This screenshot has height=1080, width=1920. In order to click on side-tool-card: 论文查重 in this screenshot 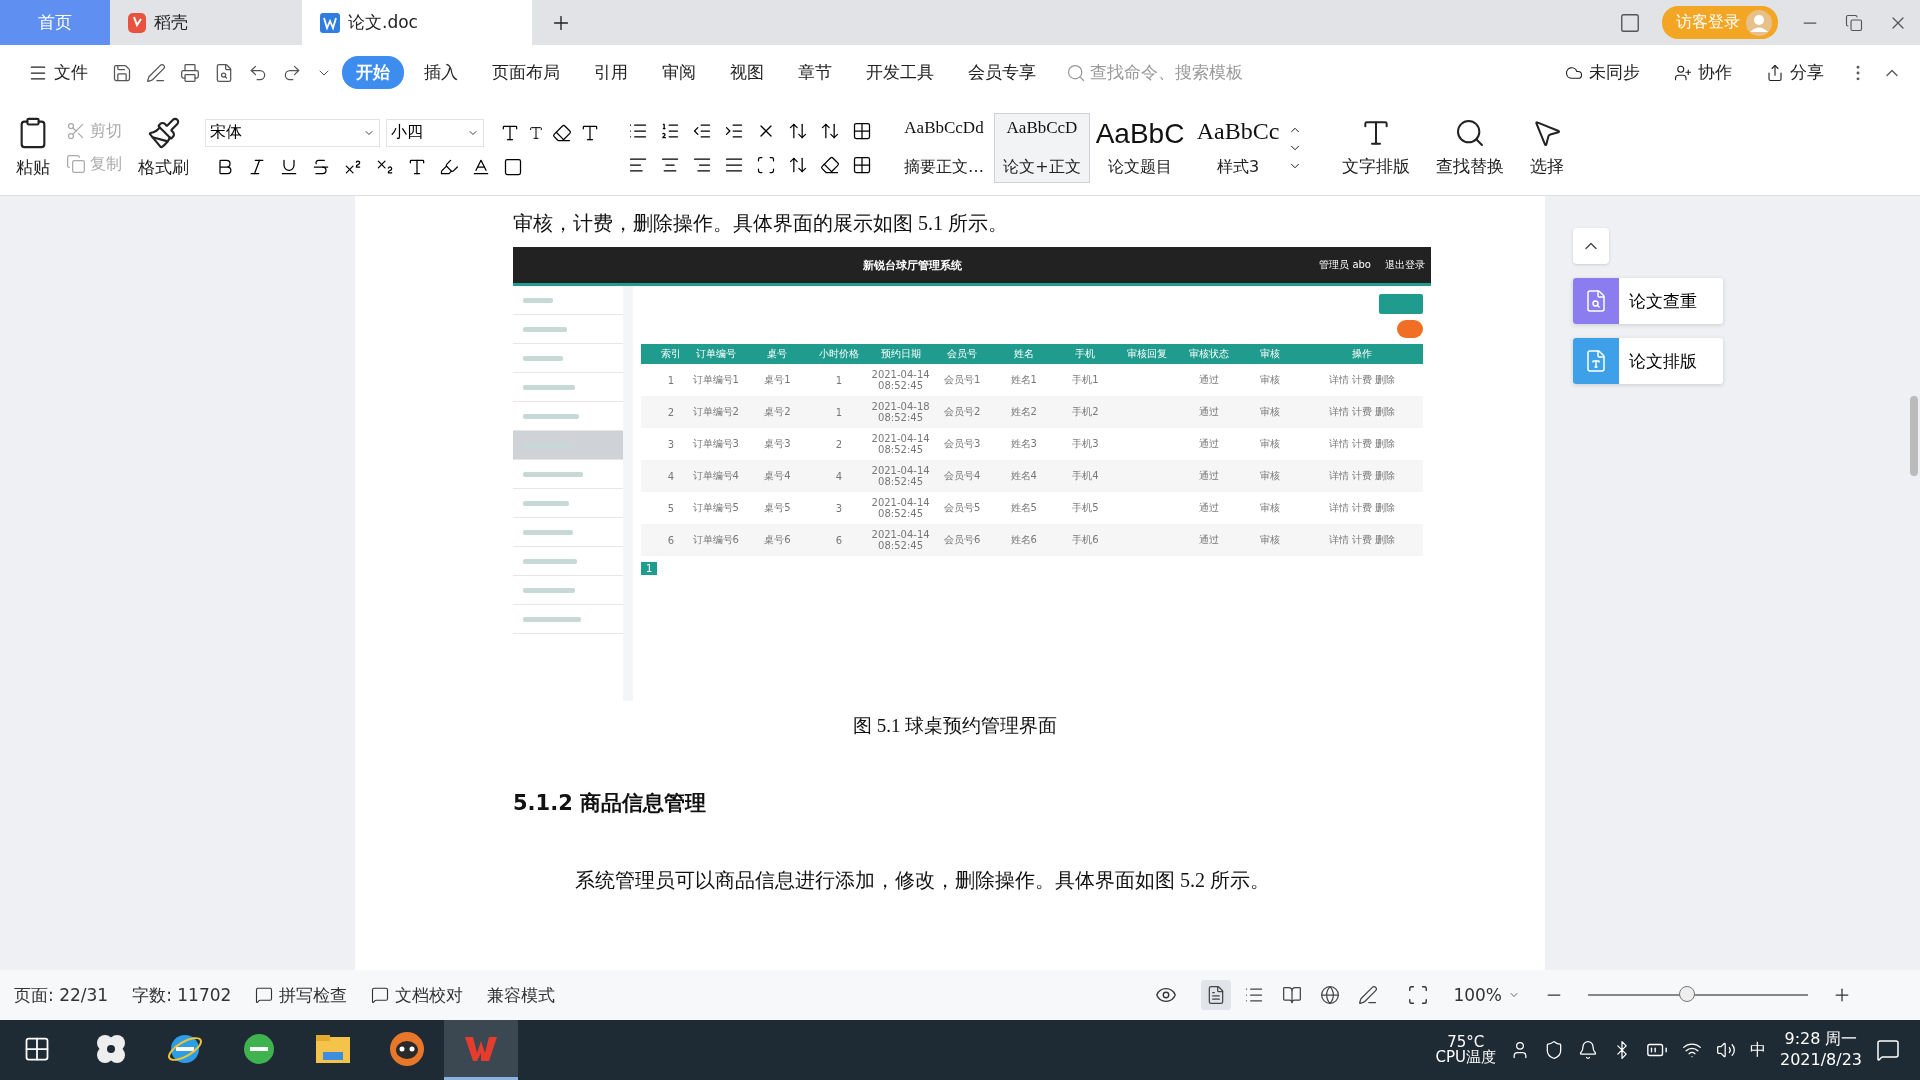, I will do `click(1648, 301)`.